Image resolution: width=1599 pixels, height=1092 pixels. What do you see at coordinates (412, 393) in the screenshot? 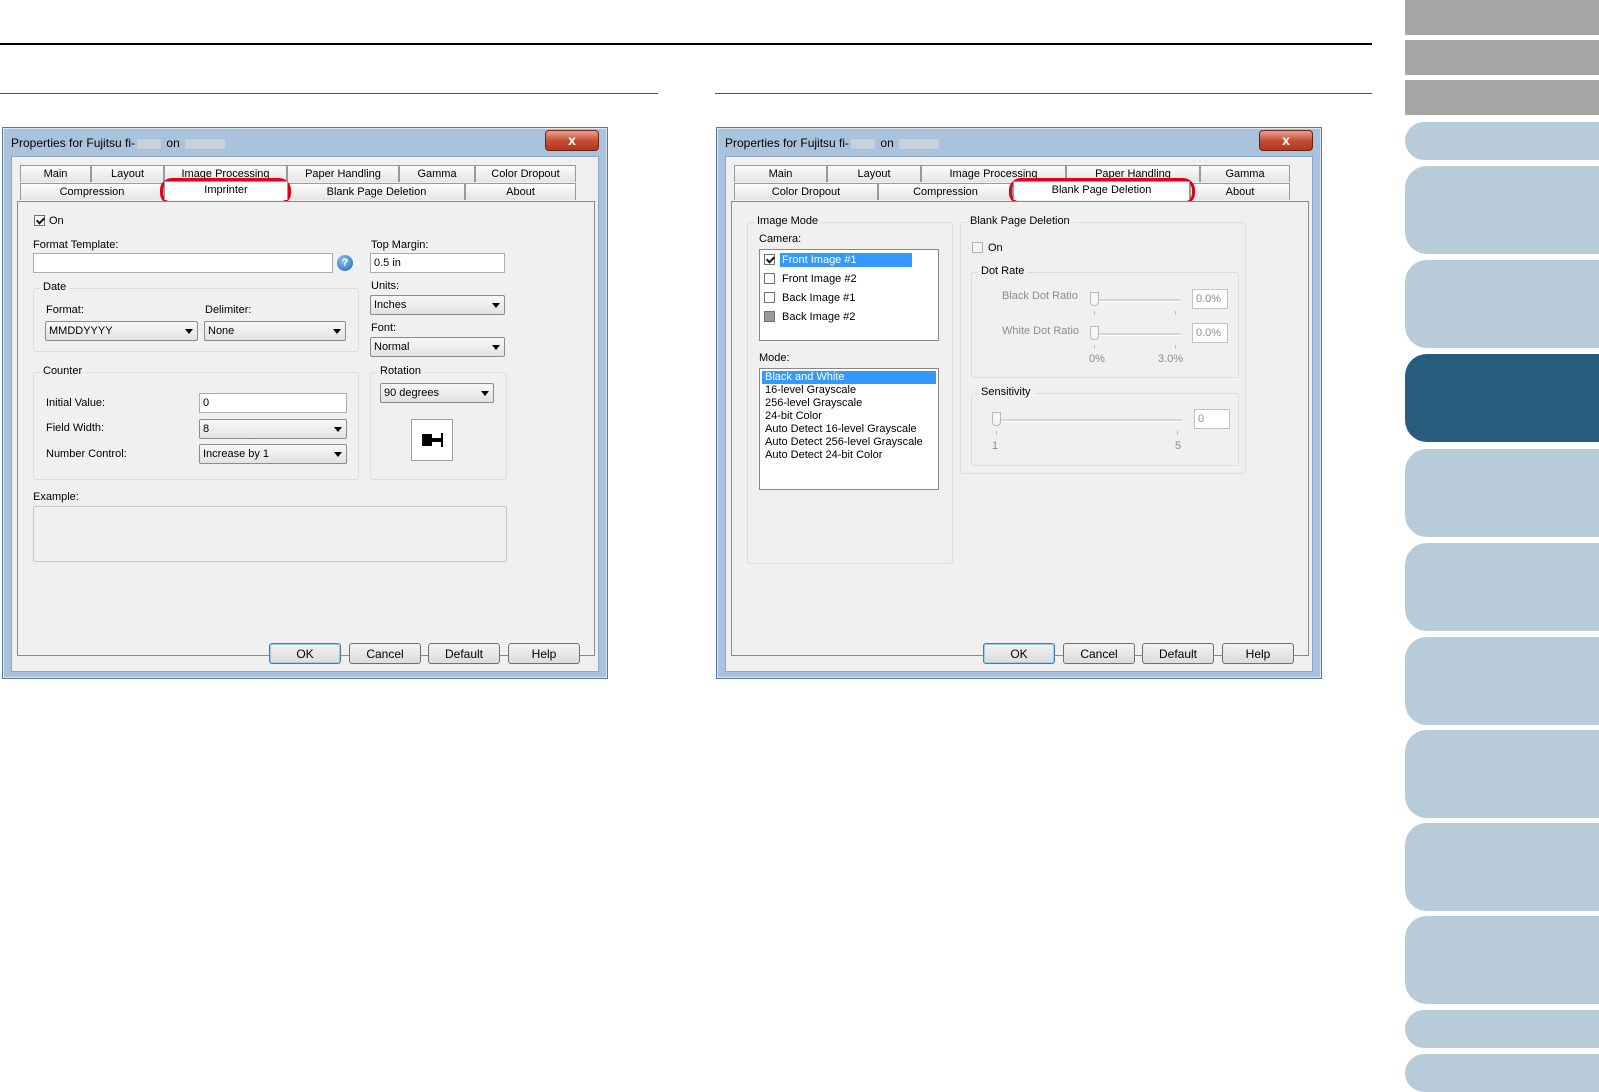
I see `rotation-value: 90 degrees` at bounding box center [412, 393].